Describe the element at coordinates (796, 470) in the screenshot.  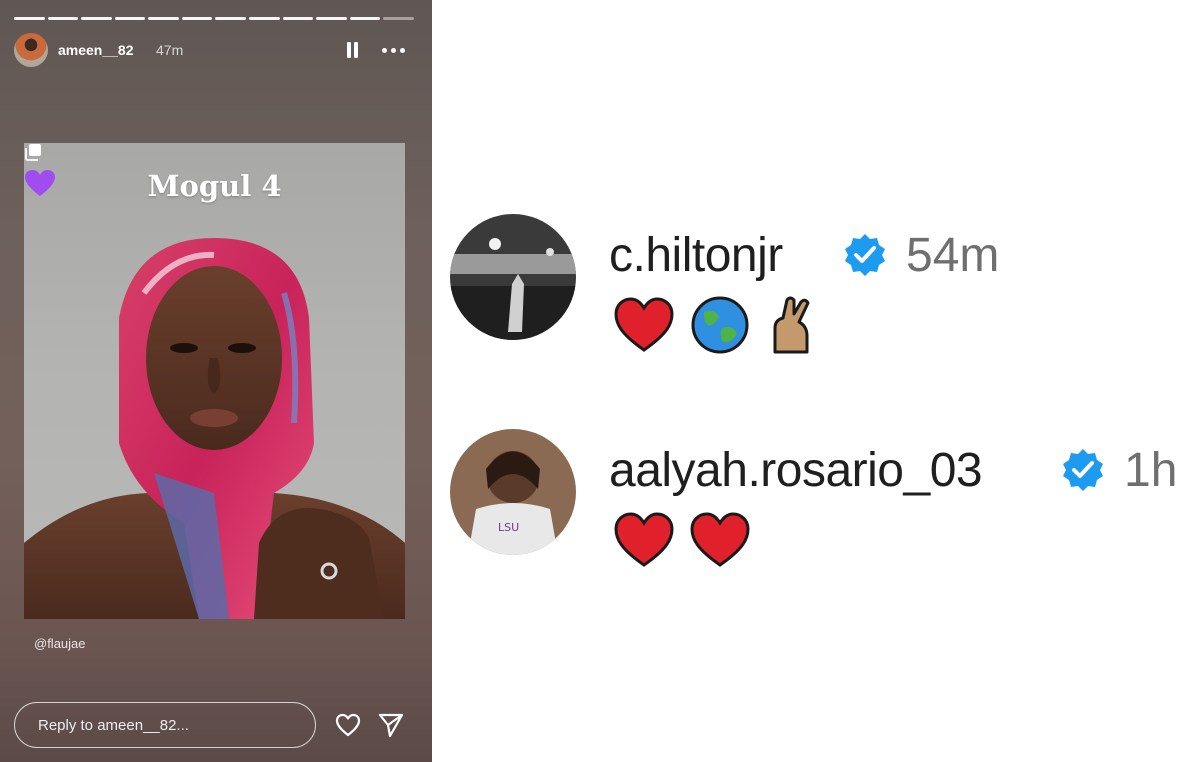
I see `commenter-username: aalyah.rosario_03` at that location.